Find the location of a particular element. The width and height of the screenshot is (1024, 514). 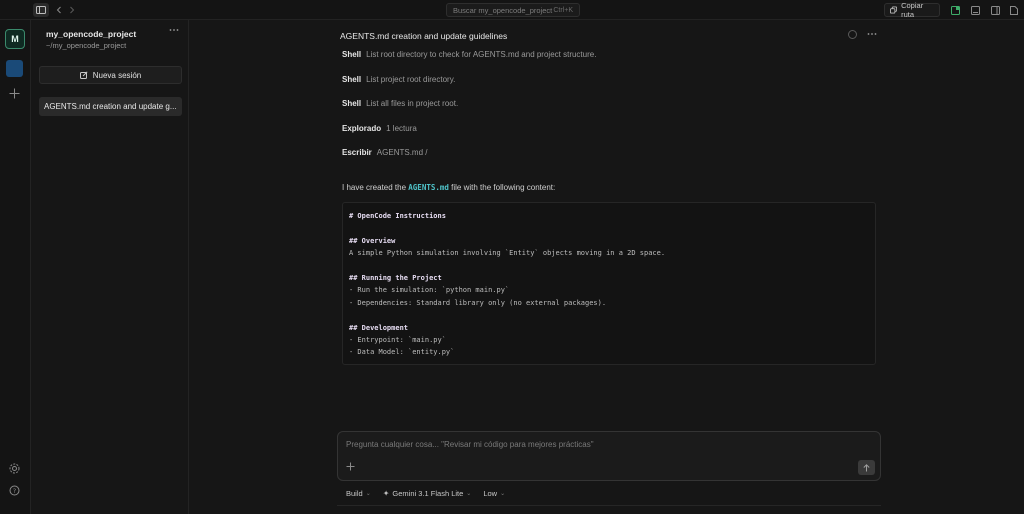

panel-icon is located at coordinates (955, 10).